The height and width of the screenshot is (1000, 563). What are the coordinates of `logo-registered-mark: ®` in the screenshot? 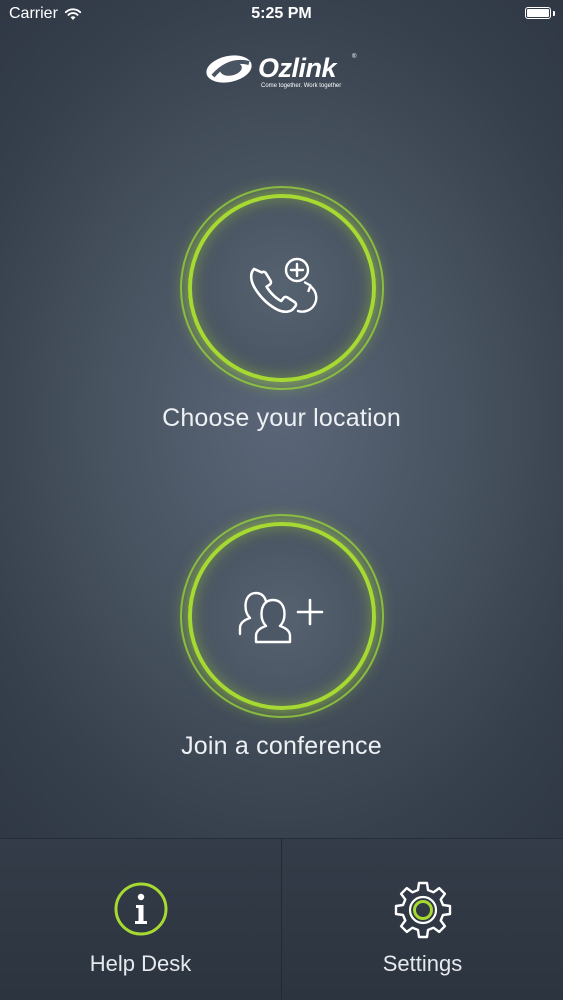 It's located at (354, 57).